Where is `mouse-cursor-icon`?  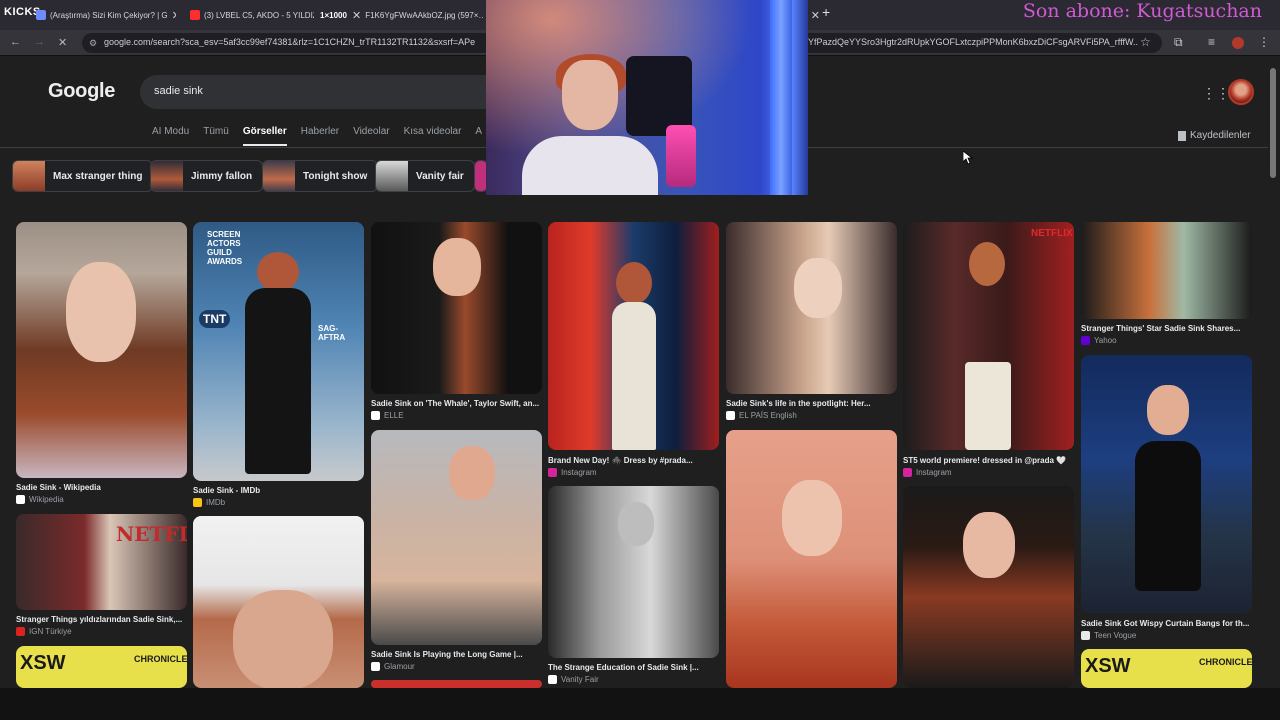
mouse-cursor-icon is located at coordinates (968, 158).